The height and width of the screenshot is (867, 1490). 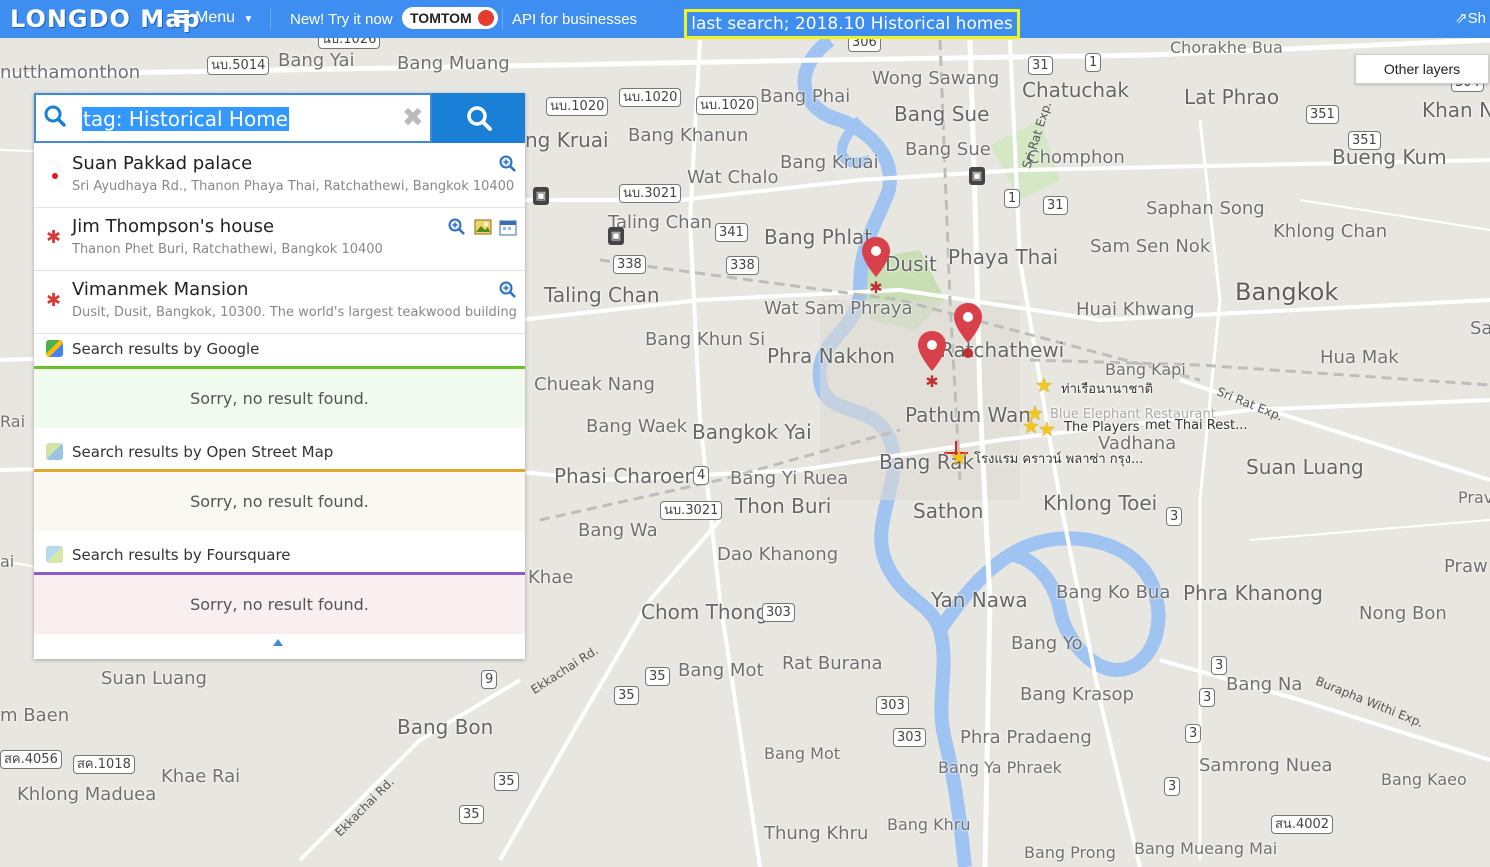 I want to click on clear-icon: ✖, so click(x=413, y=117).